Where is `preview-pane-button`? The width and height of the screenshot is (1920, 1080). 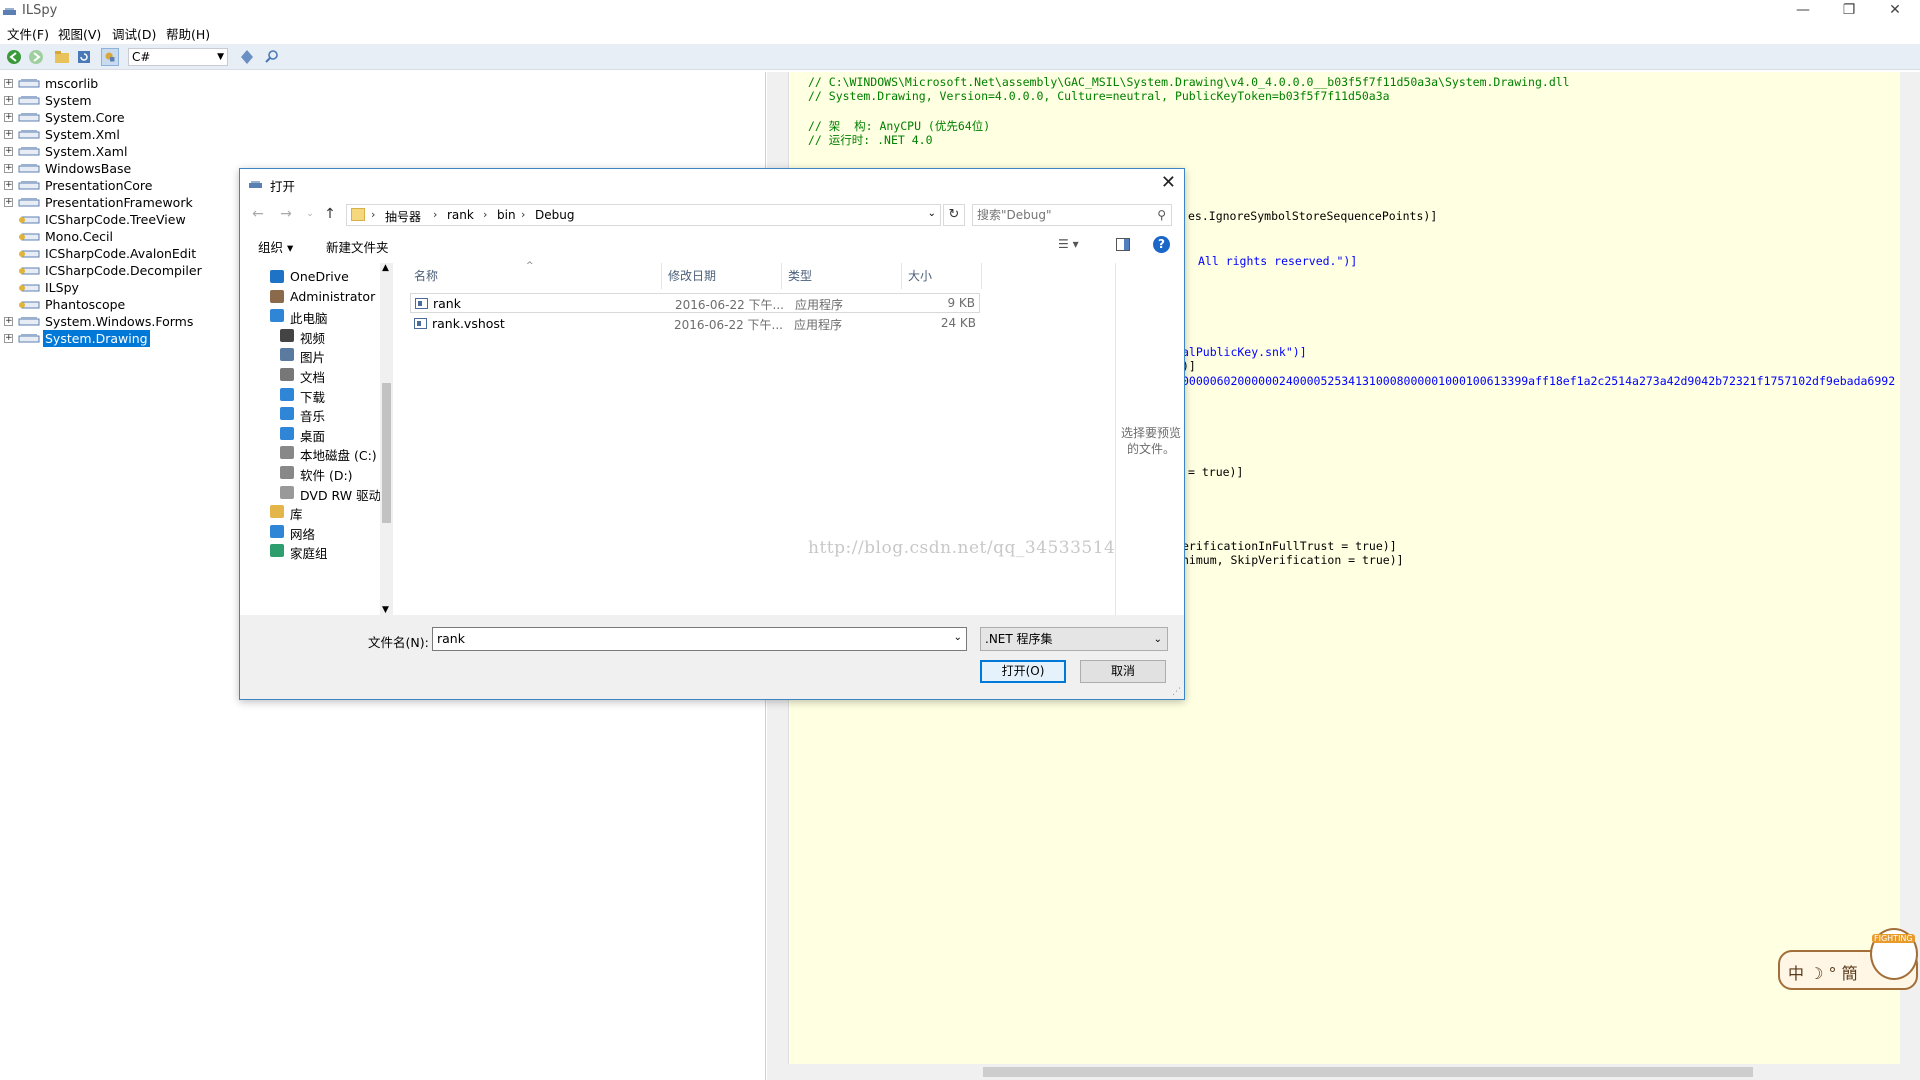
preview-pane-button is located at coordinates (1123, 244).